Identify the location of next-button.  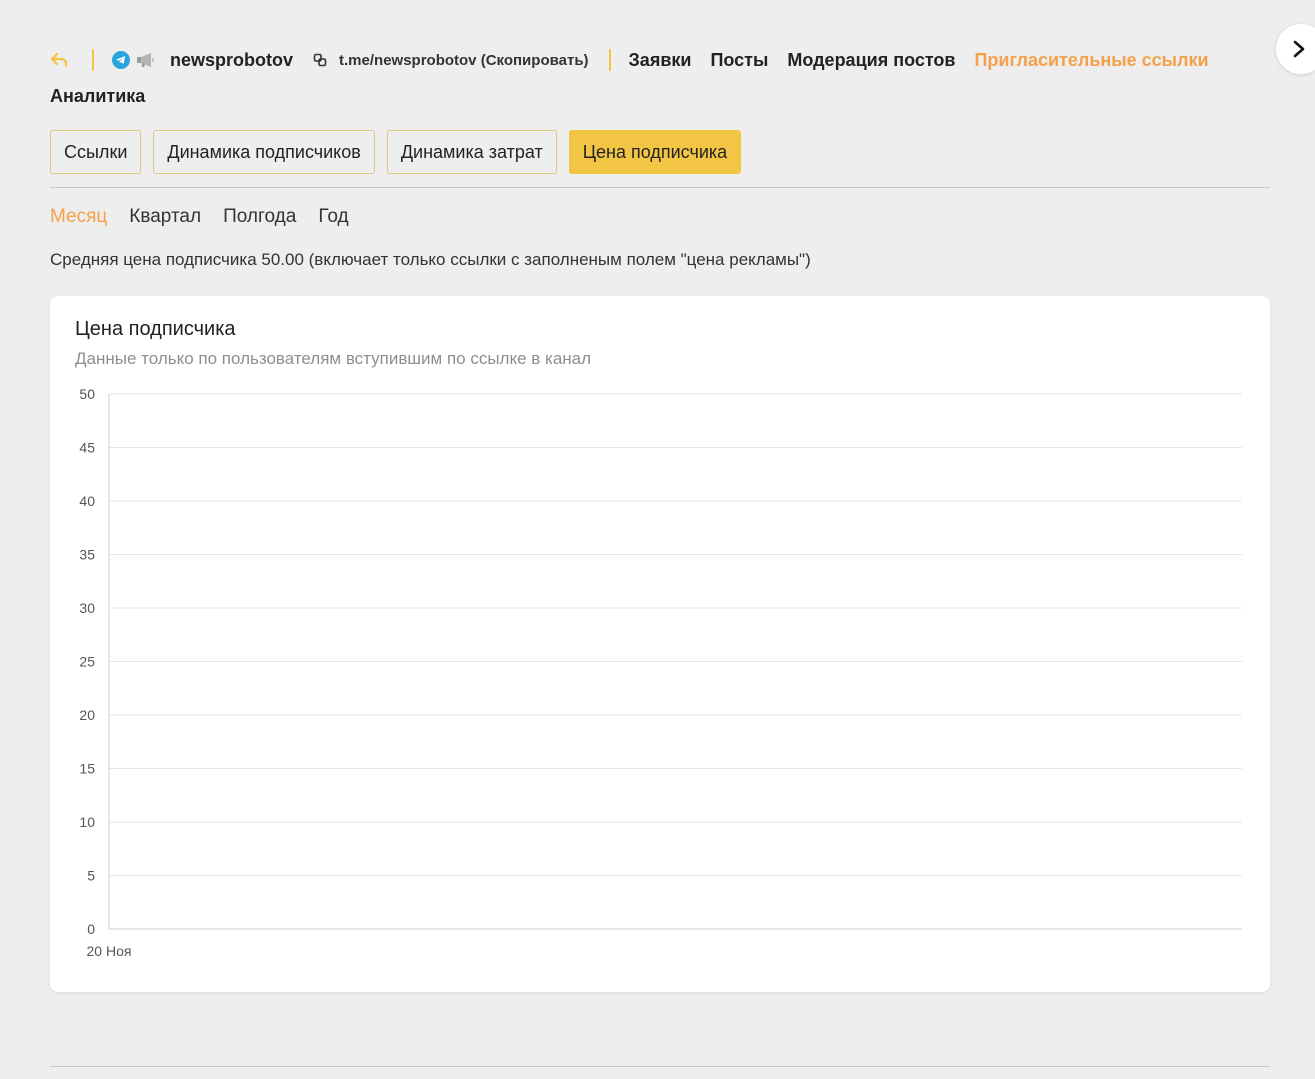
(1295, 49).